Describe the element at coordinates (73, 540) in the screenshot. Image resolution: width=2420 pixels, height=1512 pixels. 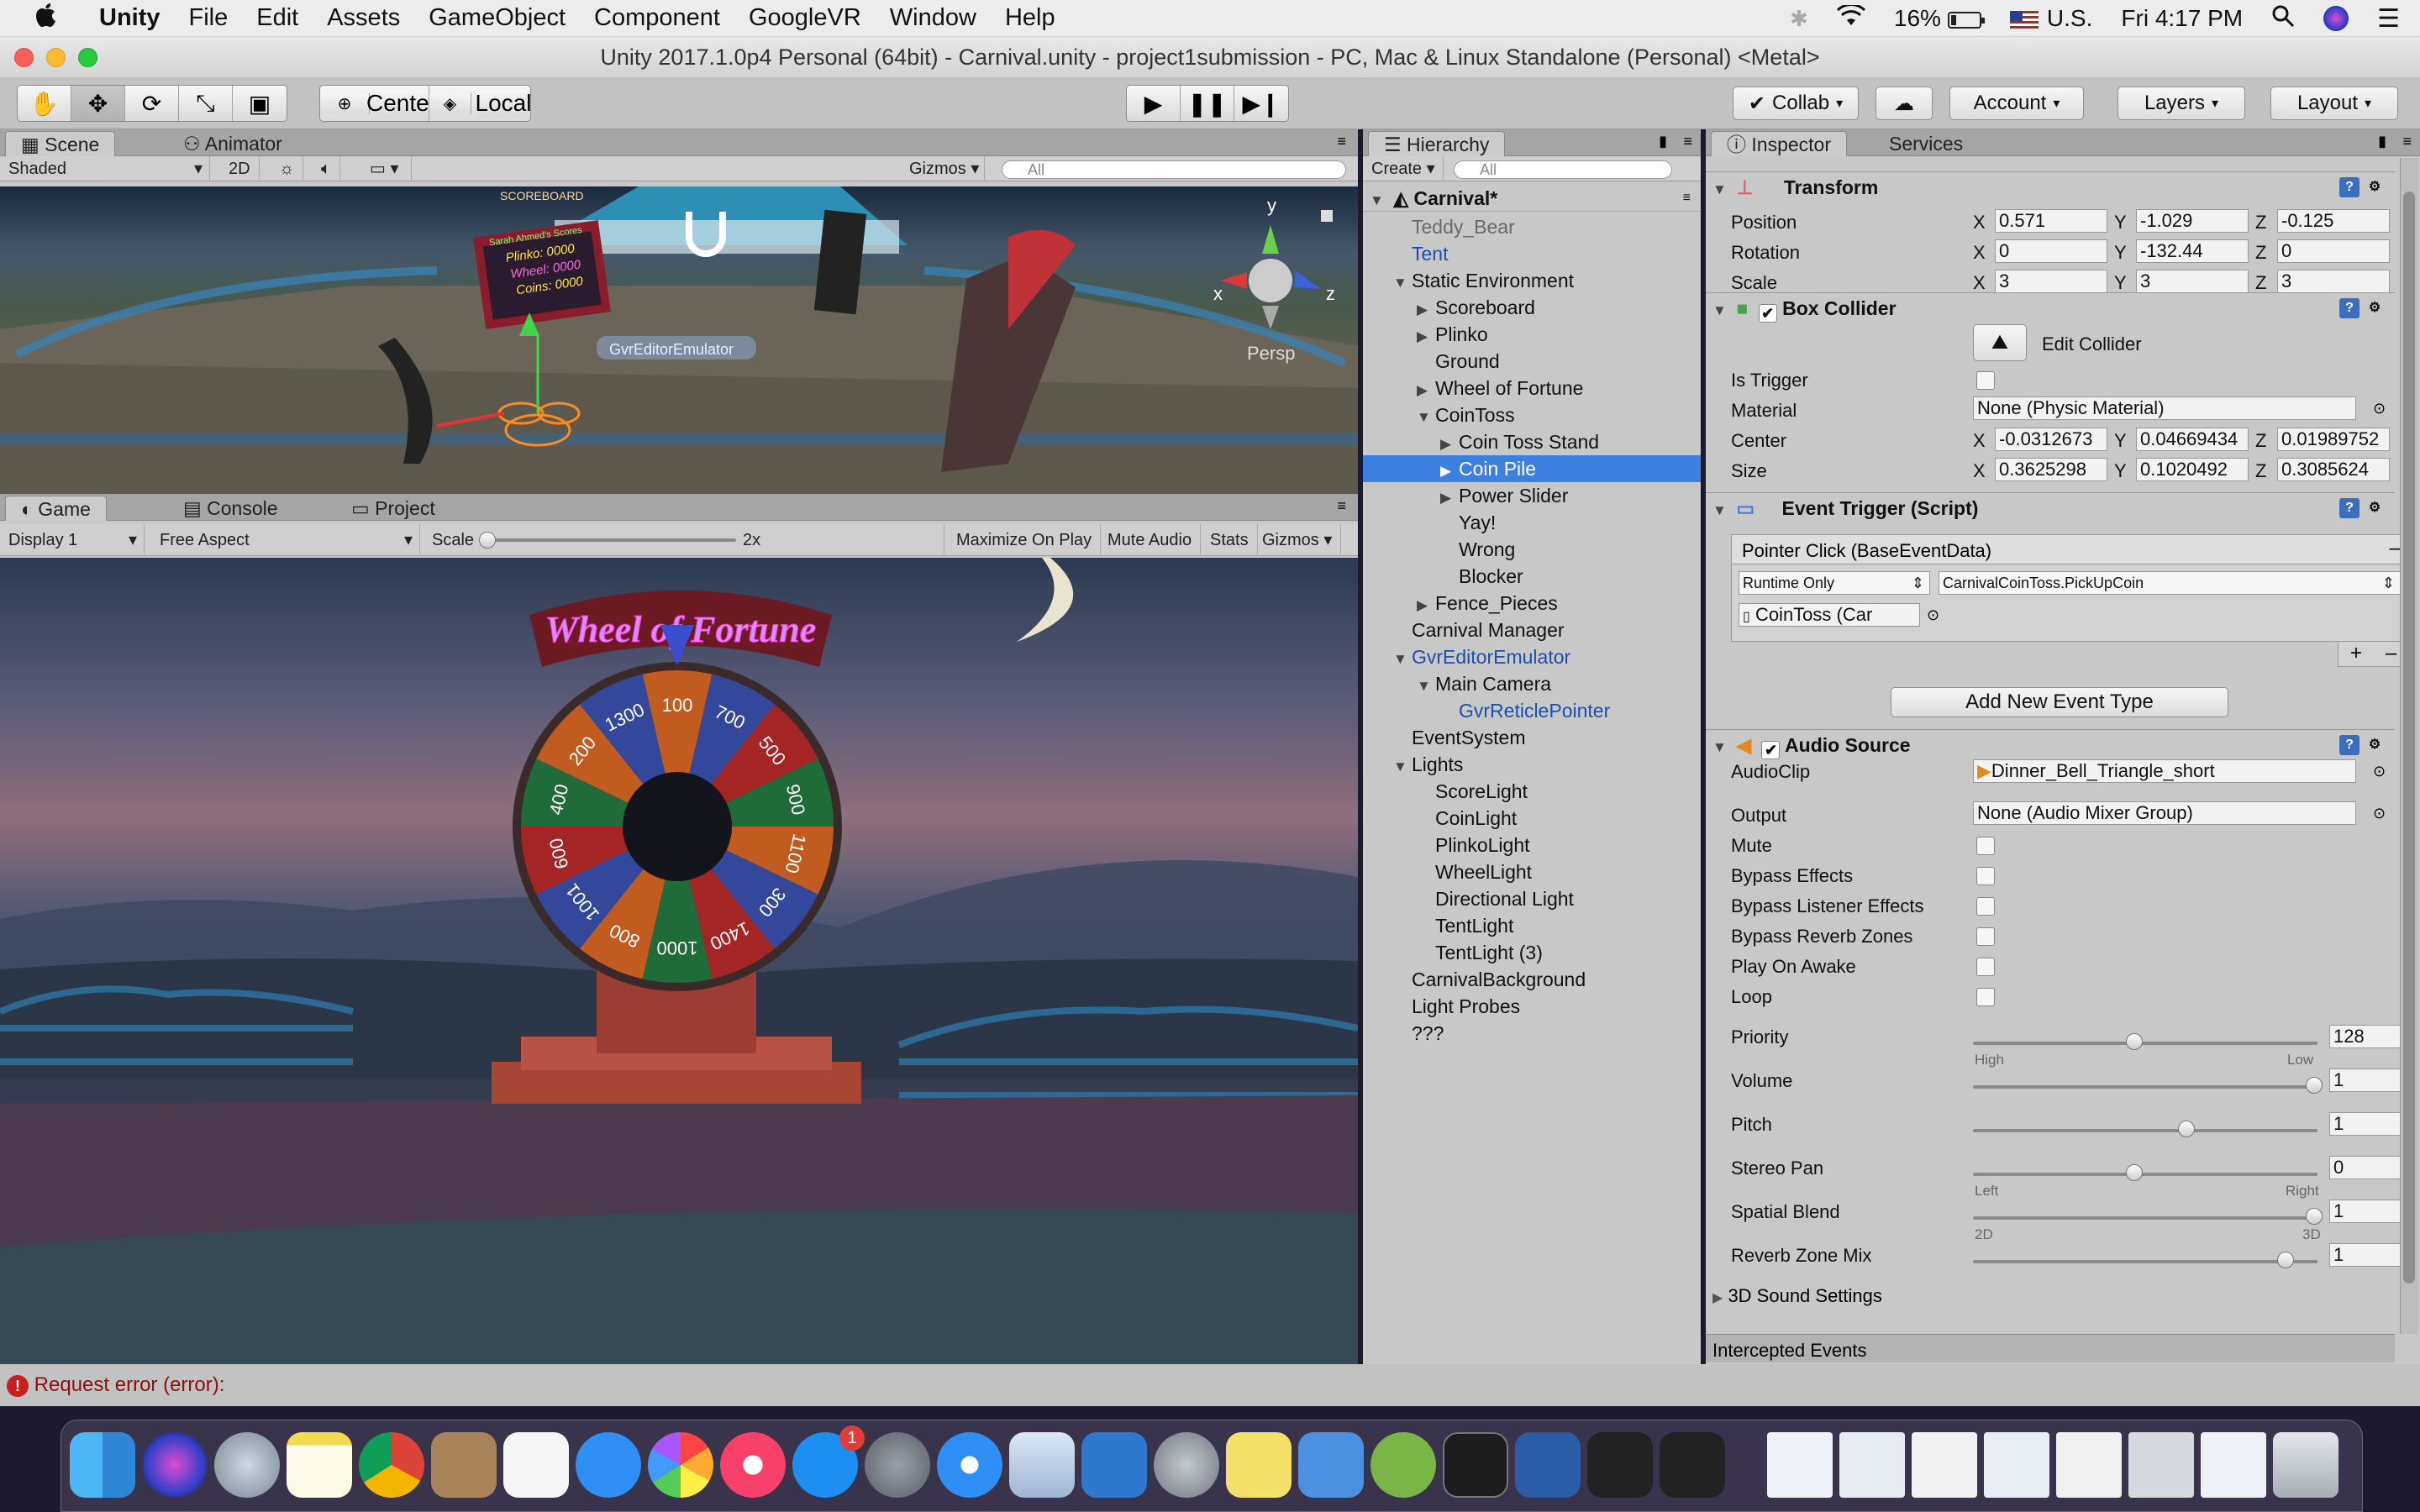
I see `display-dropdown: Display 1 ▾` at that location.